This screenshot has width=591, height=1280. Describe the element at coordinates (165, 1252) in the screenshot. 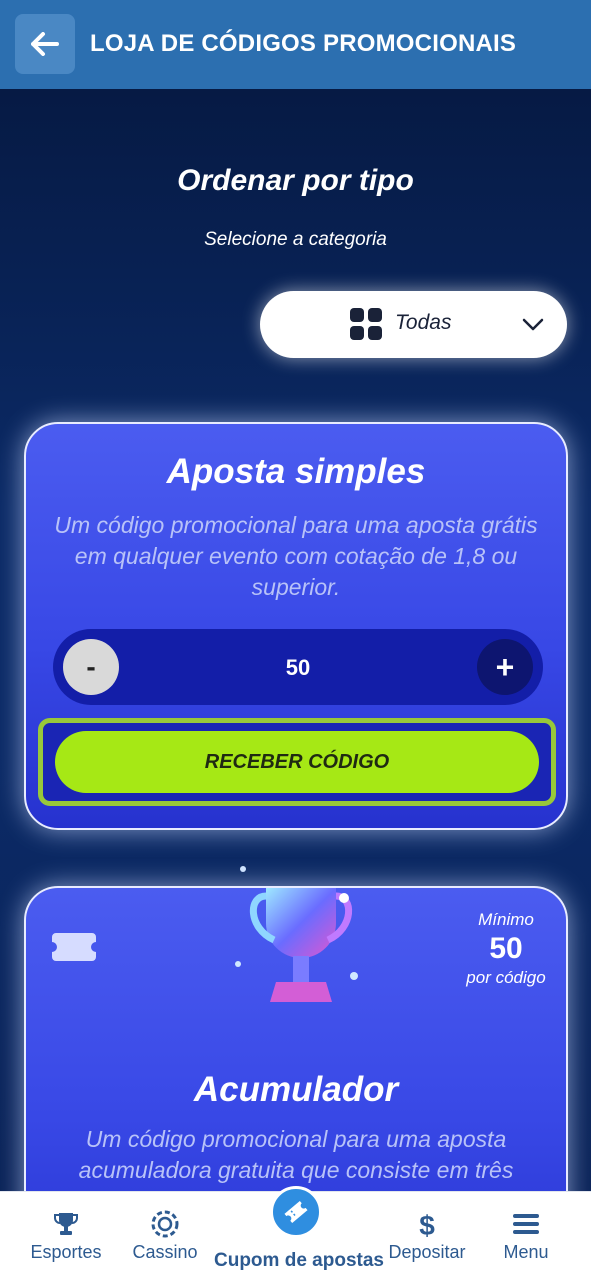

I see `nav-label: Cassino` at that location.